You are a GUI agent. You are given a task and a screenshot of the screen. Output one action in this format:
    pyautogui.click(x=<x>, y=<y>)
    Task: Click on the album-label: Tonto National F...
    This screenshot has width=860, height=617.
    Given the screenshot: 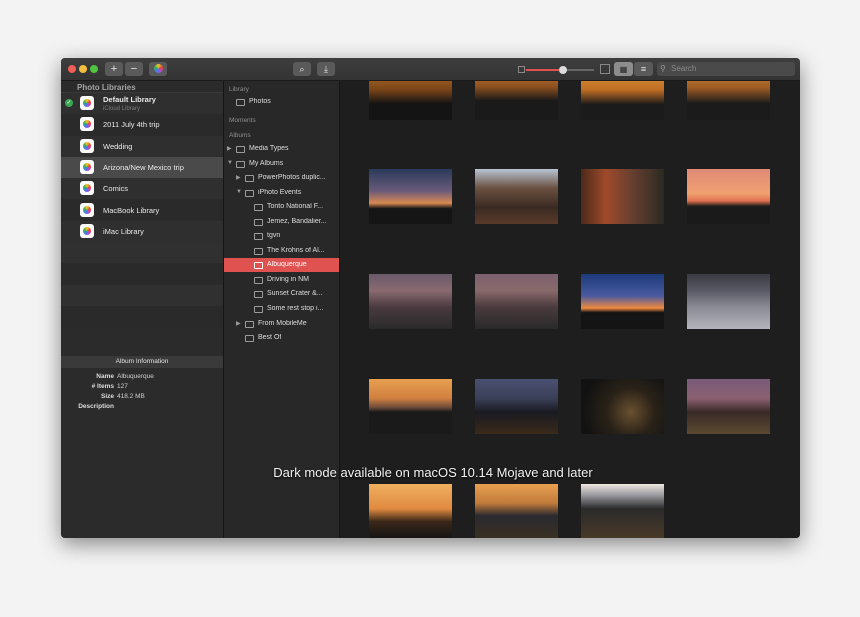 What is the action you would take?
    pyautogui.click(x=295, y=206)
    